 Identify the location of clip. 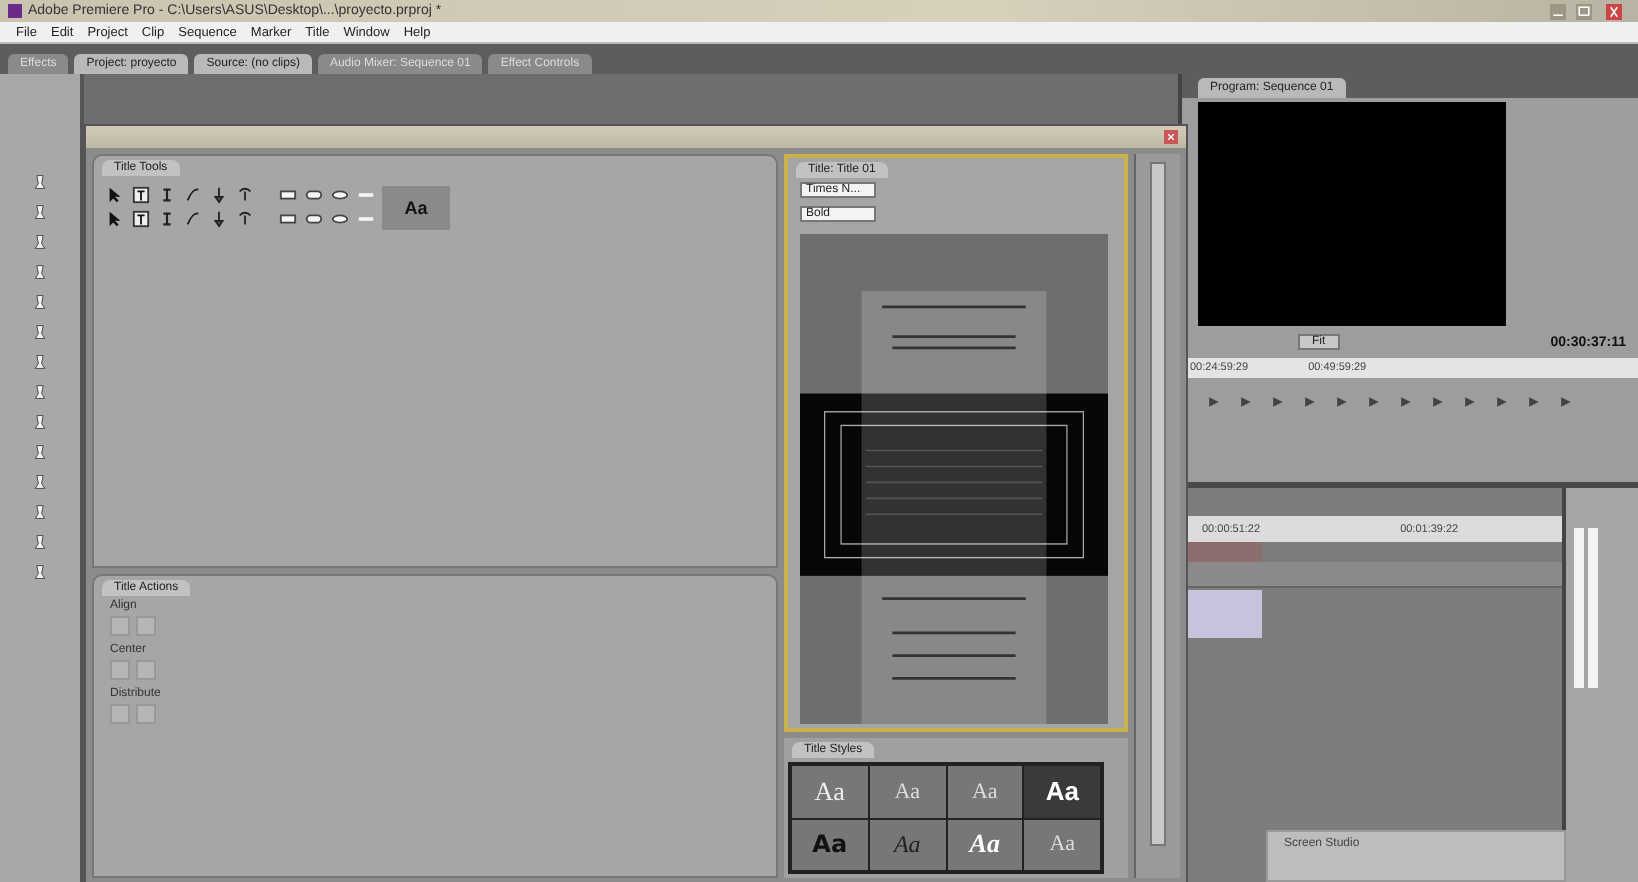
(1222, 614).